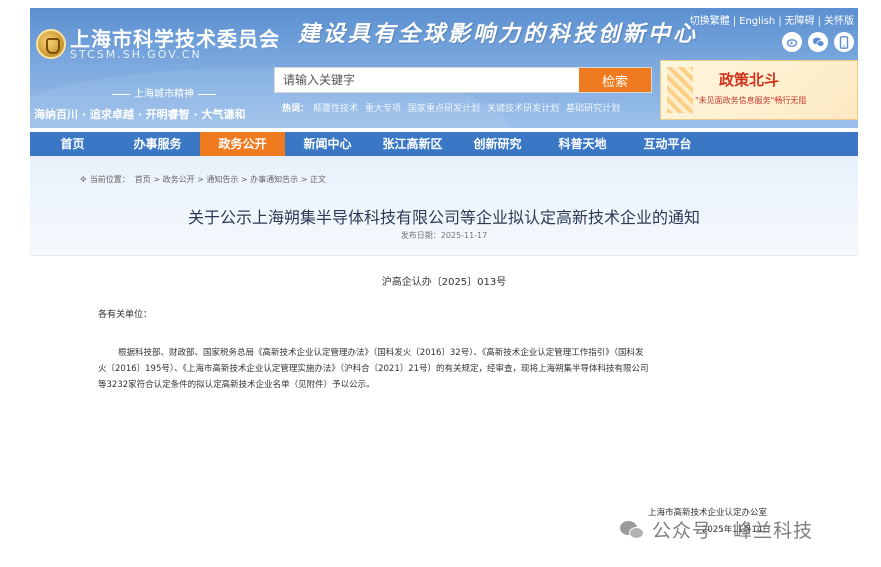 The width and height of the screenshot is (881, 567). Describe the element at coordinates (680, 90) in the screenshot. I see `promo-decoration` at that location.